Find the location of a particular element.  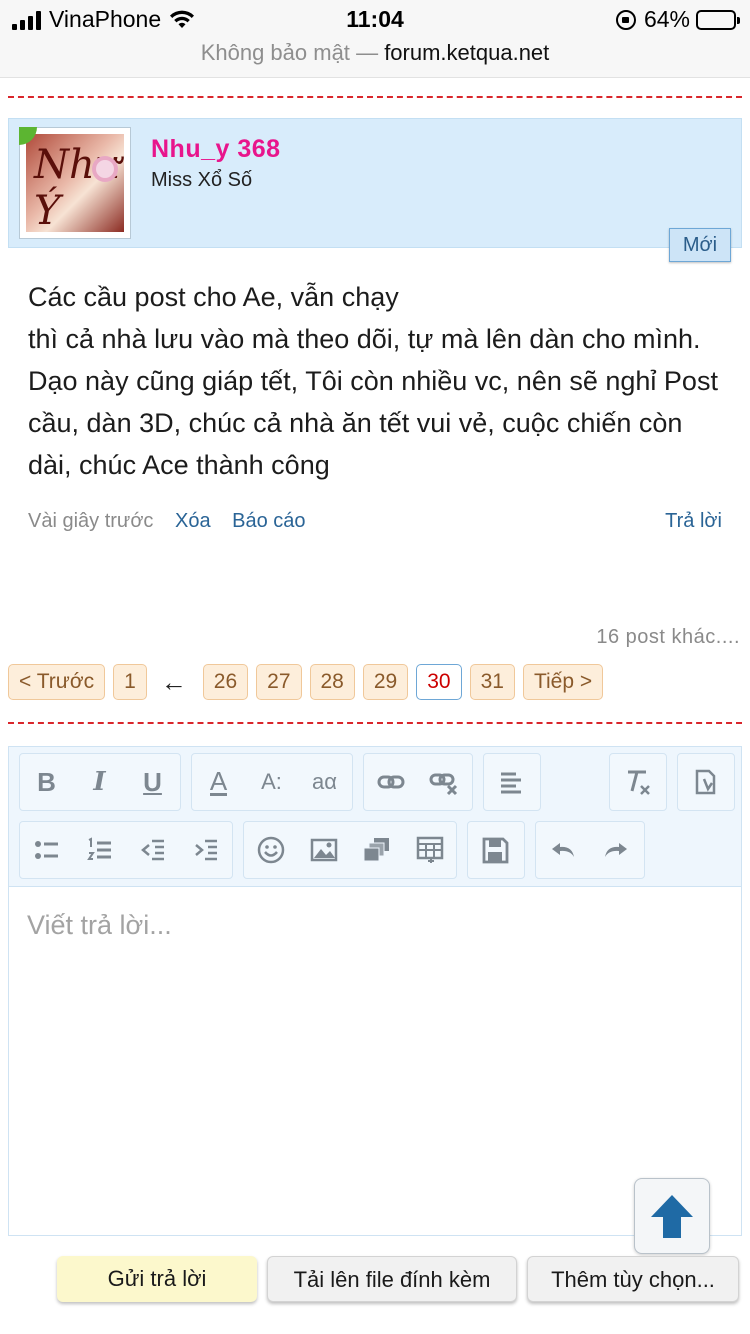

battery-percent: 64% is located at coordinates (666, 19).